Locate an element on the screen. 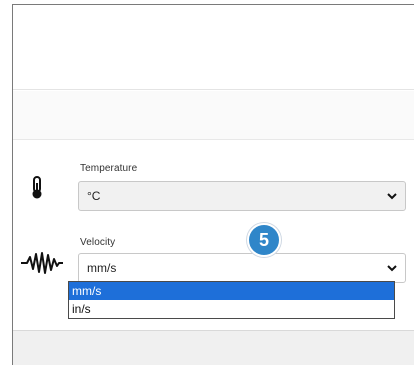 This screenshot has width=416, height=365. velocity-select-value: mm/s is located at coordinates (102, 268).